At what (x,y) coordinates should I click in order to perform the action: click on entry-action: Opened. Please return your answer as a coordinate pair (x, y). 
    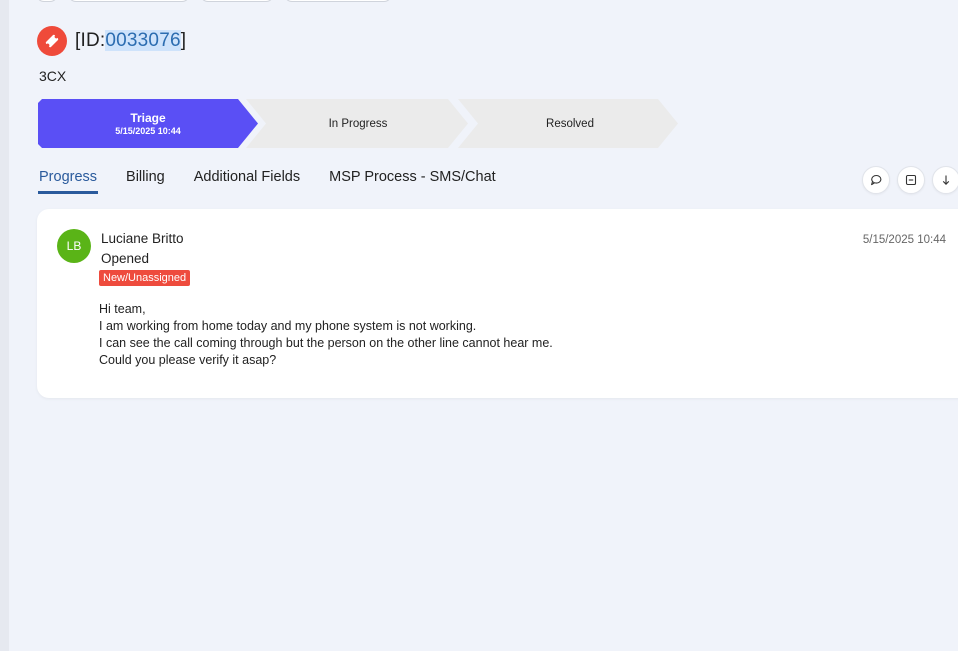
    Looking at the image, I should click on (125, 258).